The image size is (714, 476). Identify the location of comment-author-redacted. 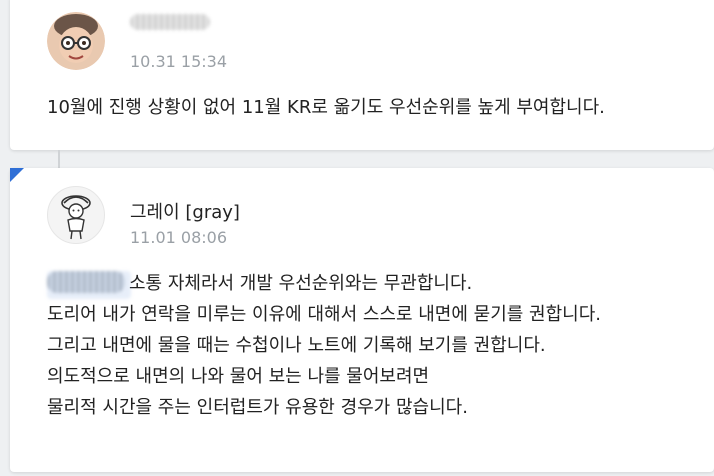
(170, 24).